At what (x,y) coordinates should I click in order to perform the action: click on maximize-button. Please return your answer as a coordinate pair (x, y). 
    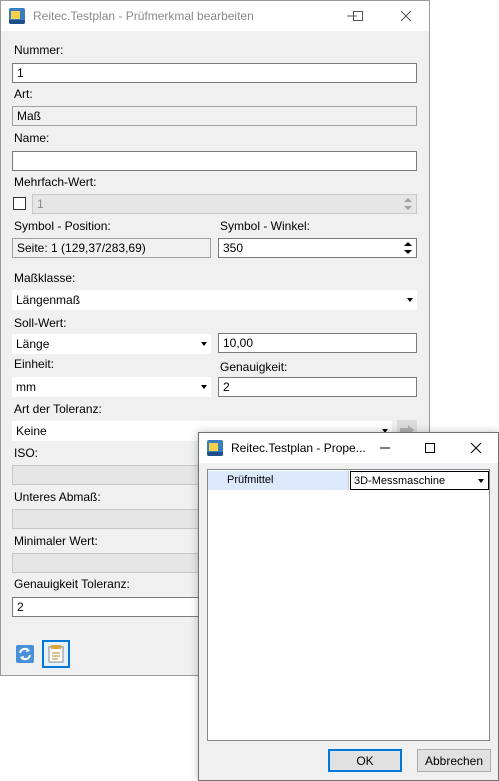
    Looking at the image, I should click on (358, 16).